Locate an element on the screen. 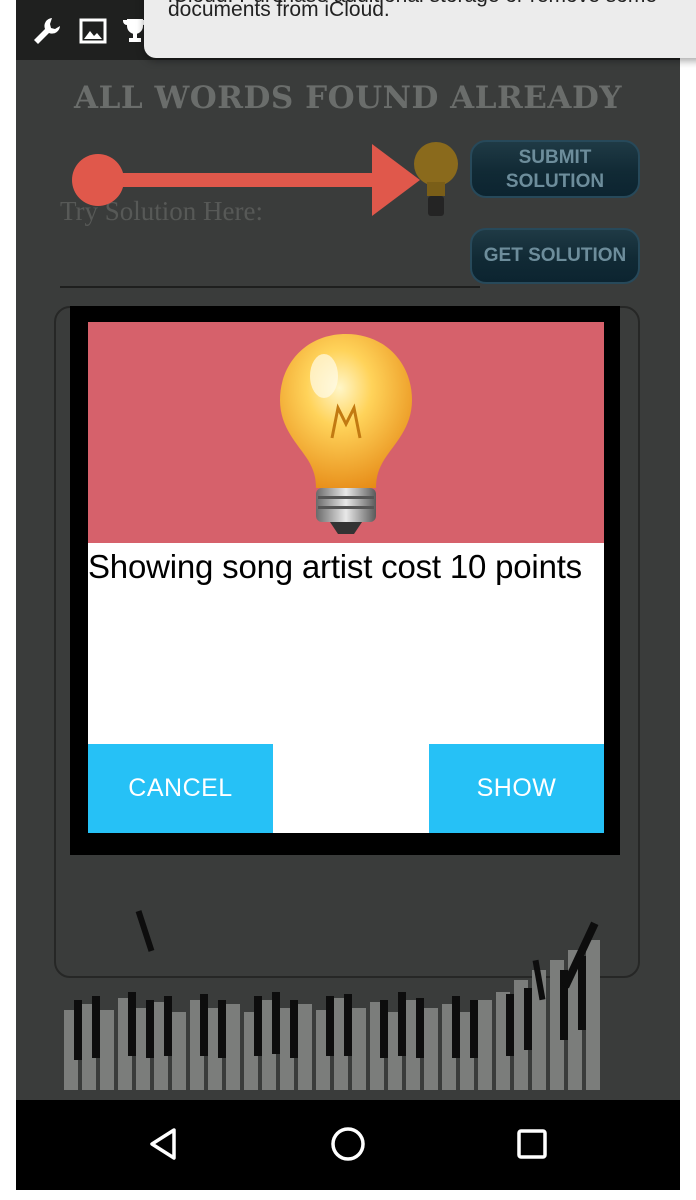 This screenshot has width=696, height=1200. notification-text-line-2: documents from iCloud. is located at coordinates (279, 10).